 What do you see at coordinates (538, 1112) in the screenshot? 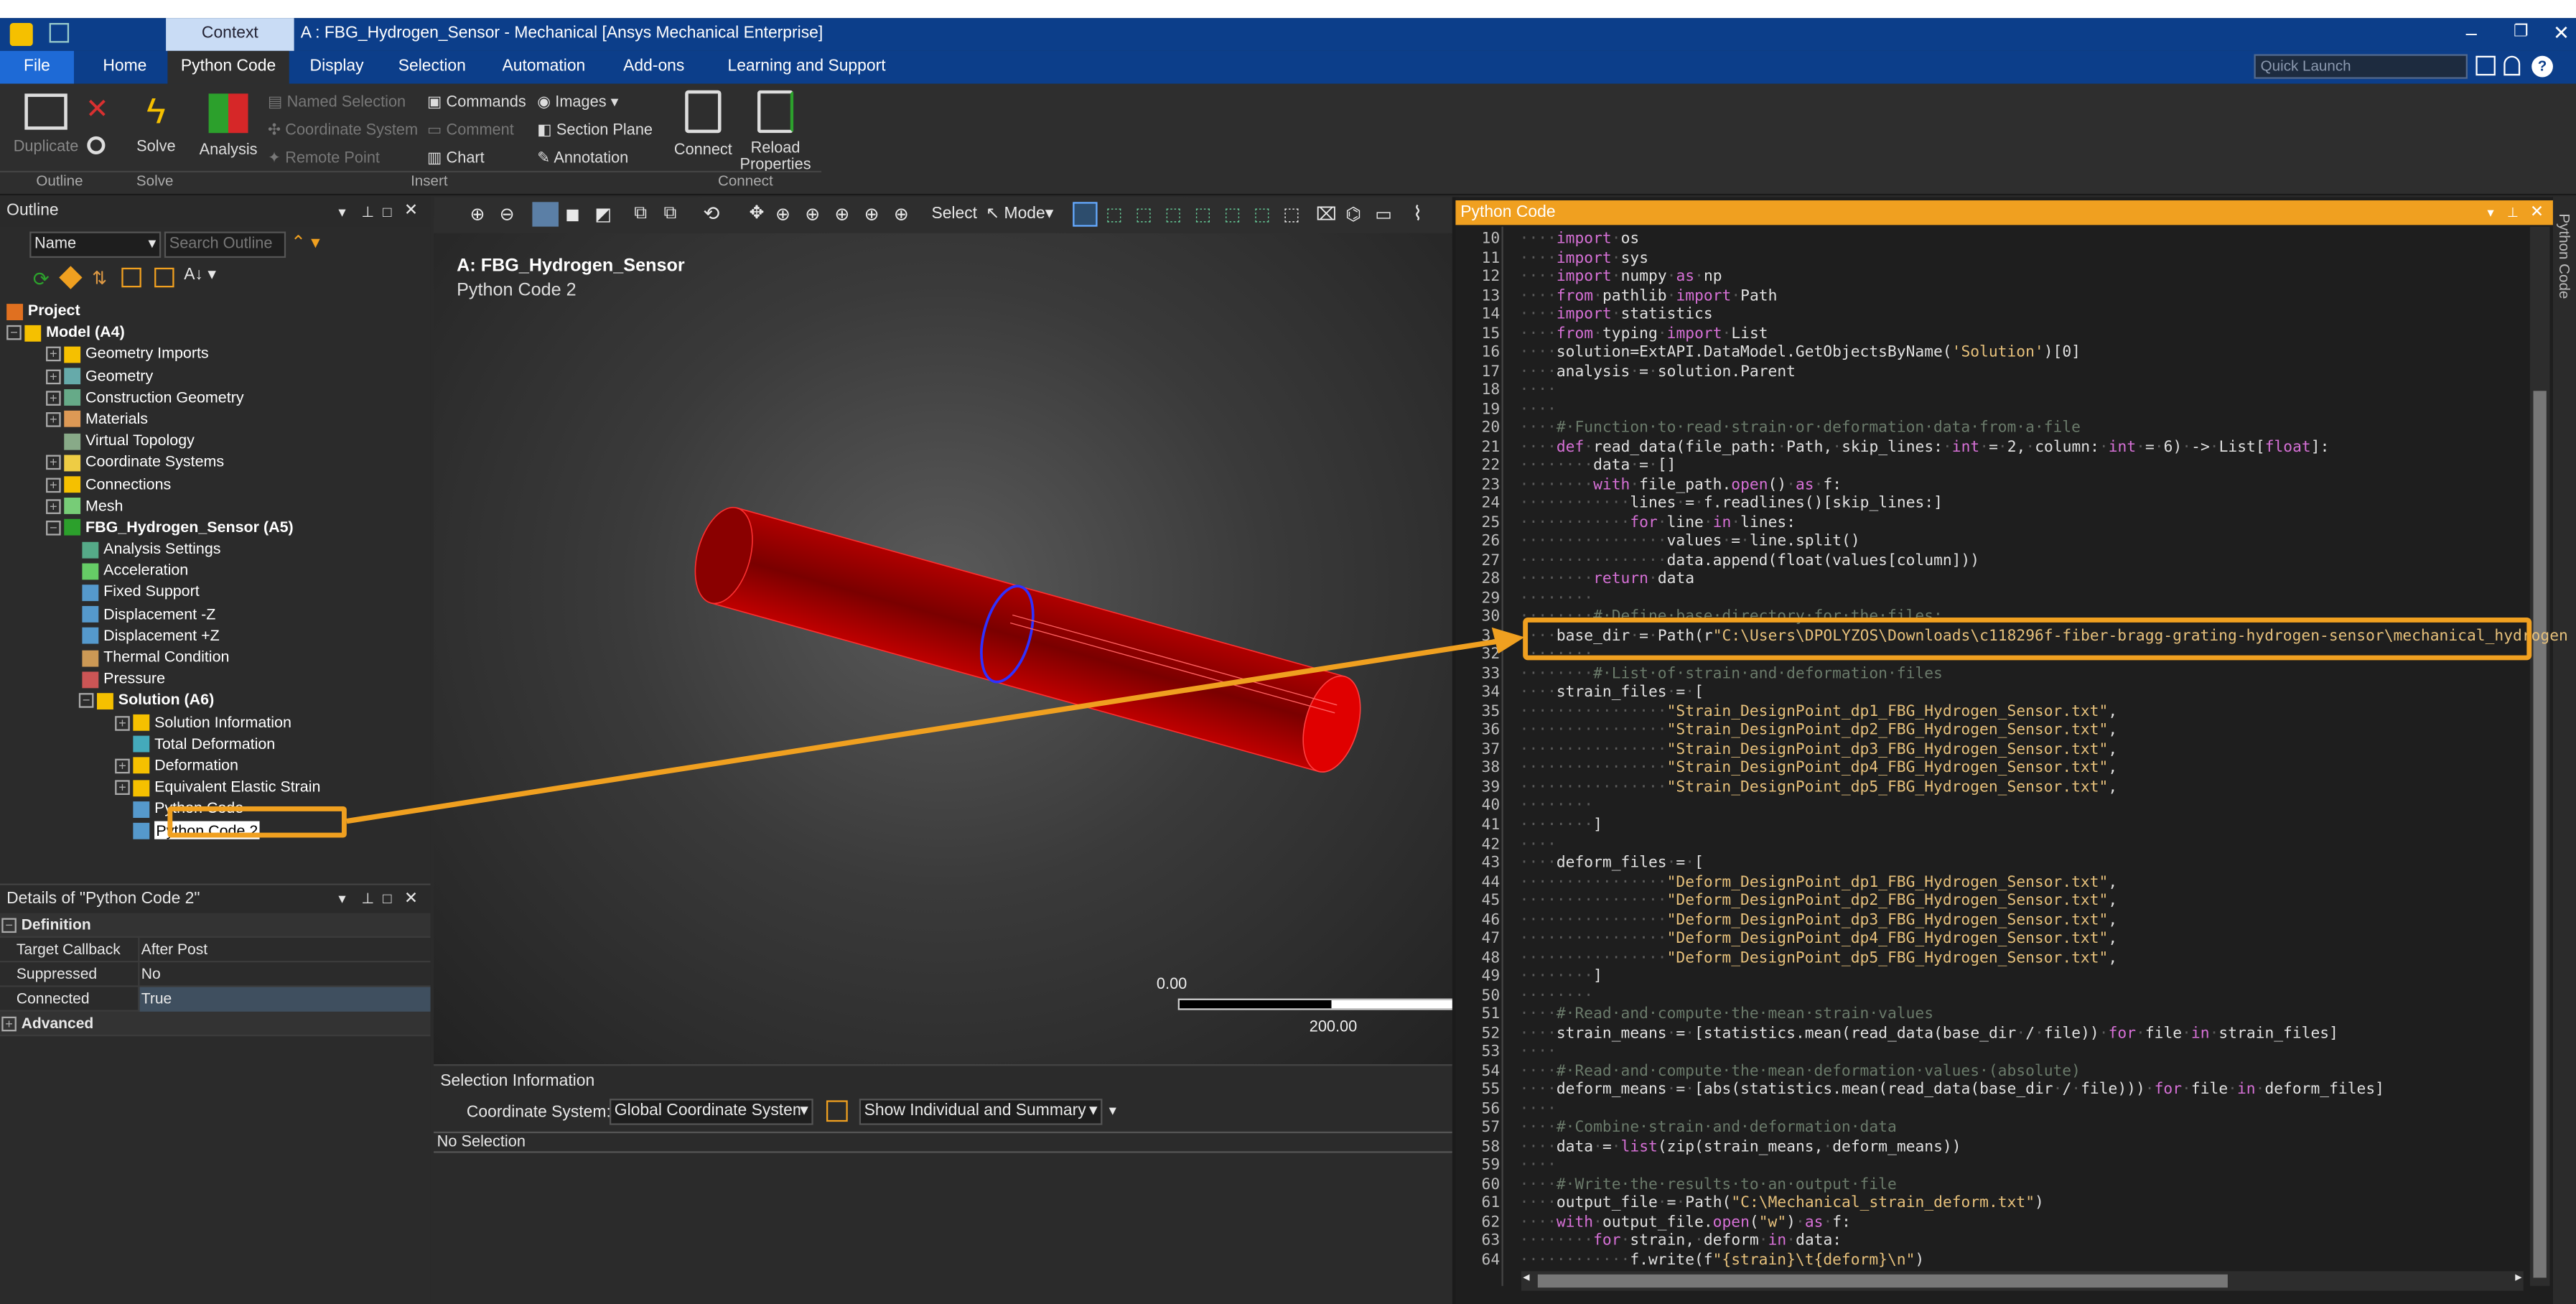
I see `cs-label: Coordinate System:` at bounding box center [538, 1112].